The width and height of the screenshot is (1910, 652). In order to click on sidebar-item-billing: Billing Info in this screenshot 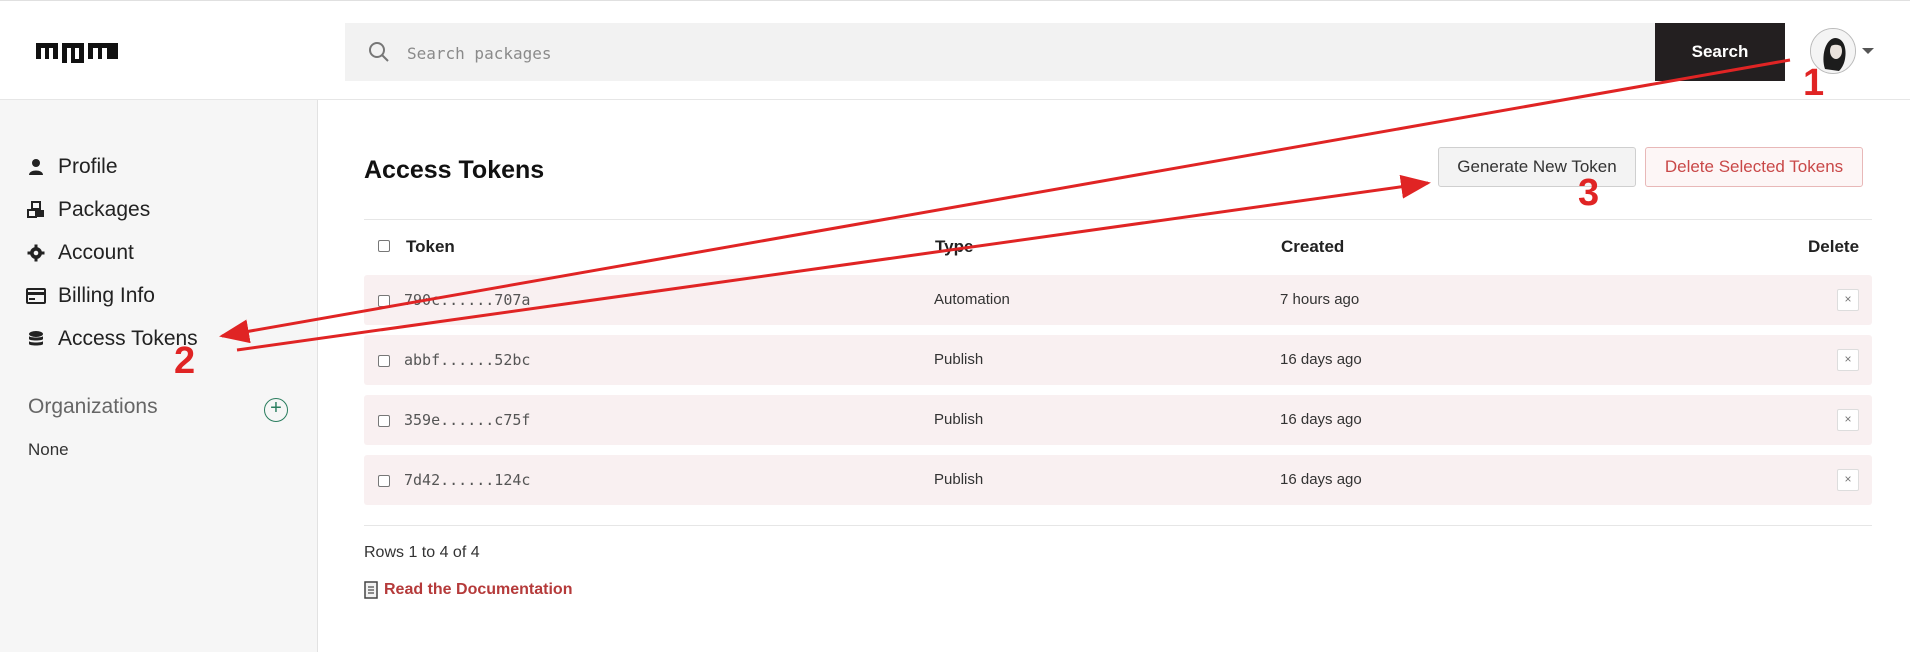, I will do `click(90, 296)`.